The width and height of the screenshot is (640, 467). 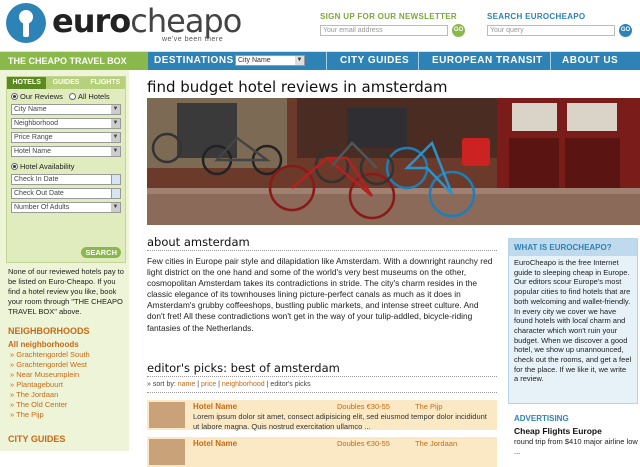 I want to click on hotel-neighborhood: The Pijp, so click(x=429, y=406).